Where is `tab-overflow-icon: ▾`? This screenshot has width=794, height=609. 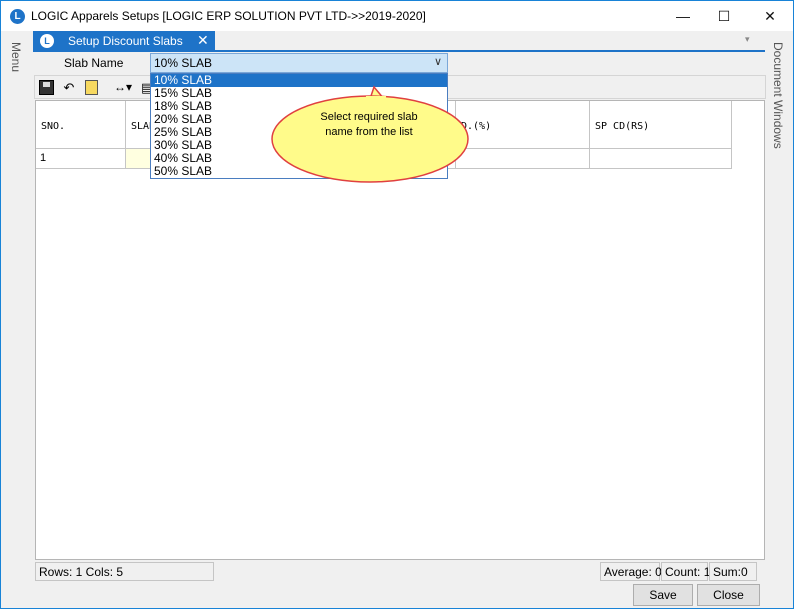 tab-overflow-icon: ▾ is located at coordinates (747, 39).